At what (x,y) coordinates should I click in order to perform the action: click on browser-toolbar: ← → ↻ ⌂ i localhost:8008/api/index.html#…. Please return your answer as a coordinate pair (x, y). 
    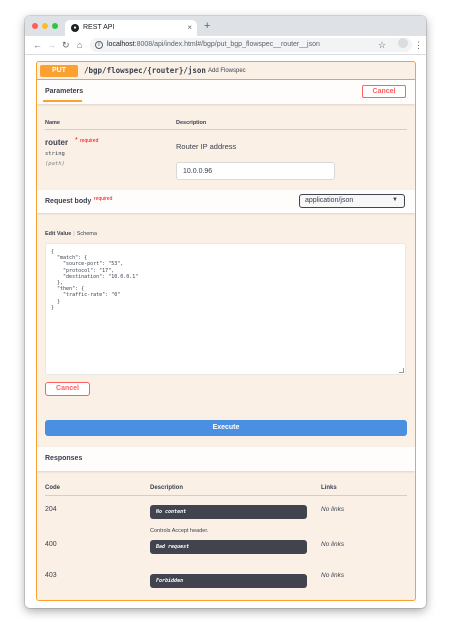
    Looking at the image, I should click on (225, 45).